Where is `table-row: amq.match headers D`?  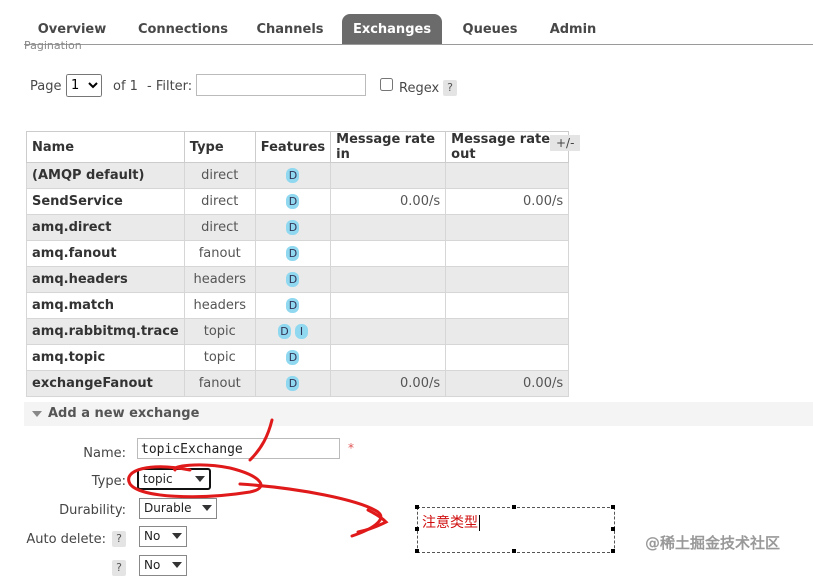 table-row: amq.match headers D is located at coordinates (298, 305).